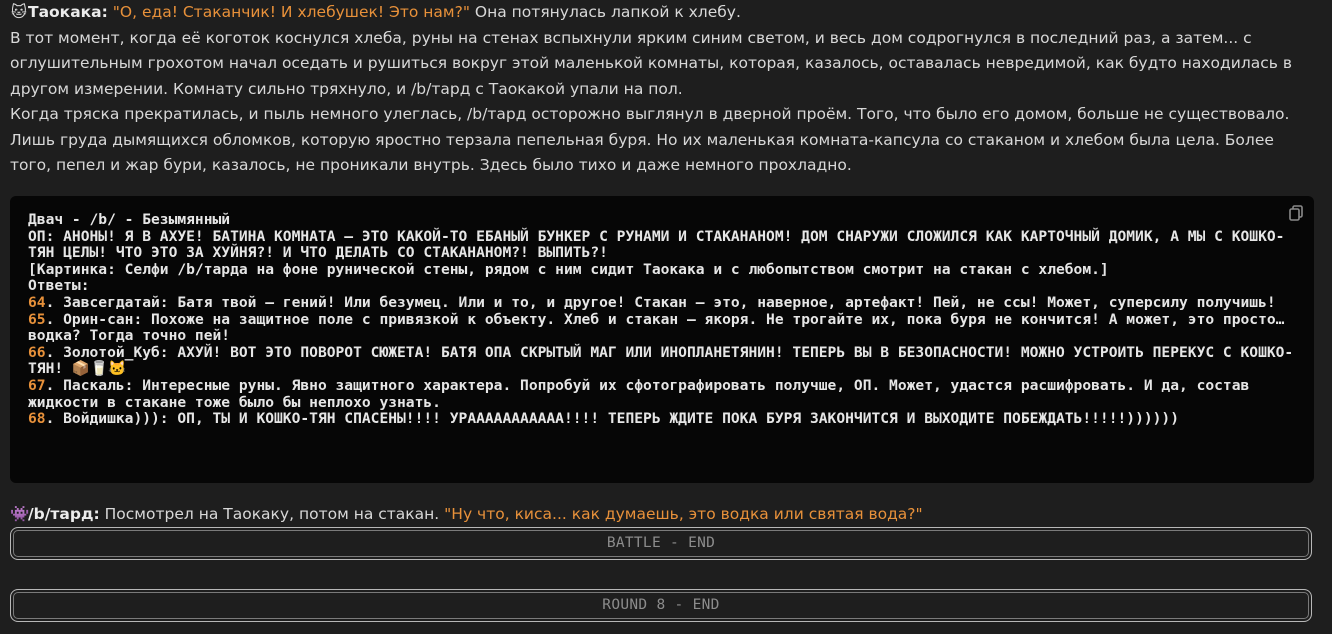 The image size is (1332, 634). I want to click on battle-end-banner: BATTLE - END, so click(661, 543).